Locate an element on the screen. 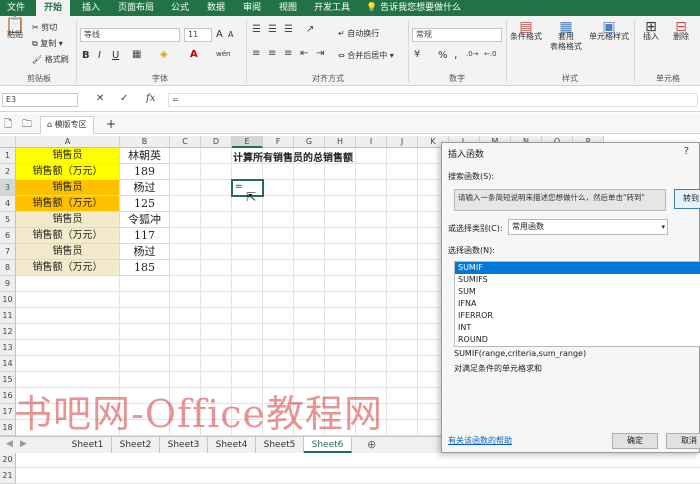 This screenshot has width=700, height=484. bold-button: B is located at coordinates (86, 55).